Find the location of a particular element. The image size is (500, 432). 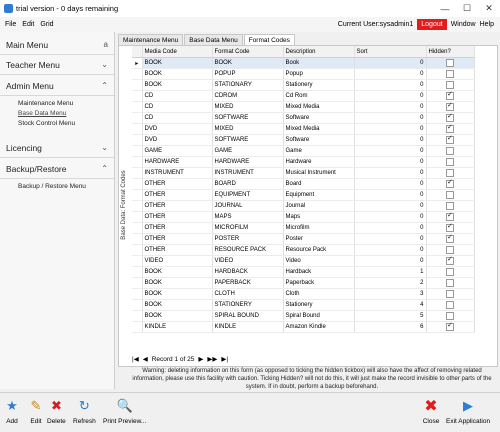

nav-prev-button: ◀ is located at coordinates (145, 359).